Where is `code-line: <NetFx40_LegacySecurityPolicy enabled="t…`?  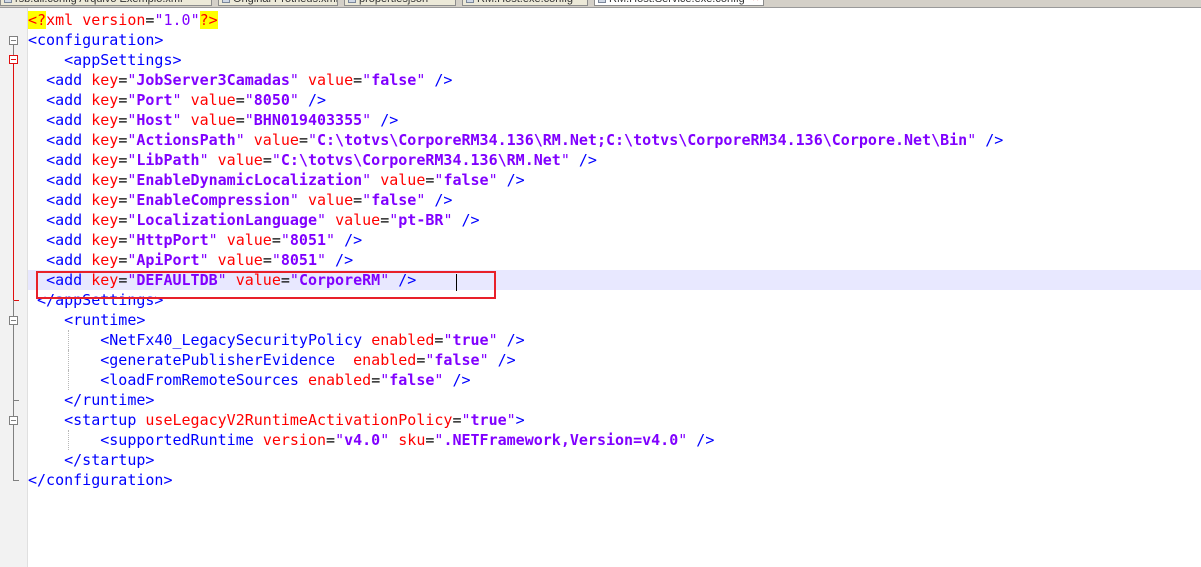
code-line: <NetFx40_LegacySecurityPolicy enabled="t… is located at coordinates (614, 340).